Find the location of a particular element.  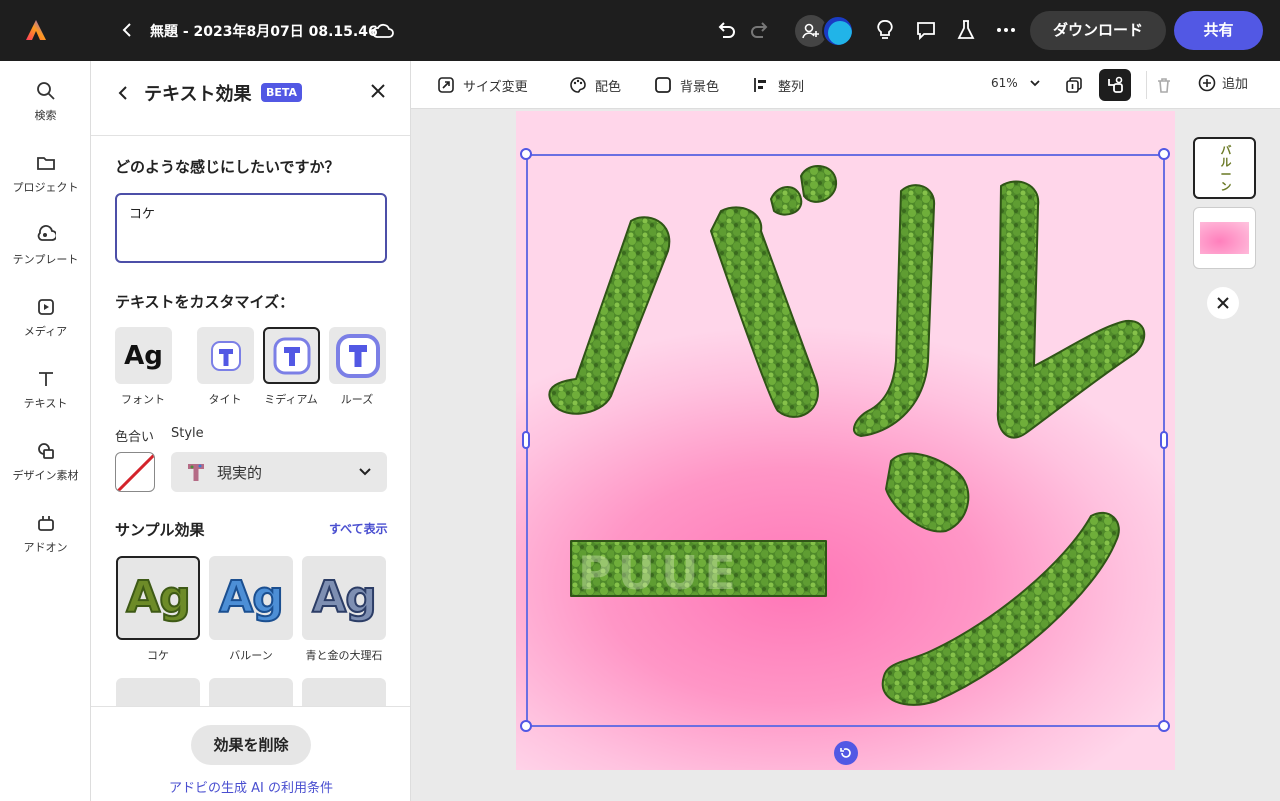

resize-handle-bl is located at coordinates (526, 726).